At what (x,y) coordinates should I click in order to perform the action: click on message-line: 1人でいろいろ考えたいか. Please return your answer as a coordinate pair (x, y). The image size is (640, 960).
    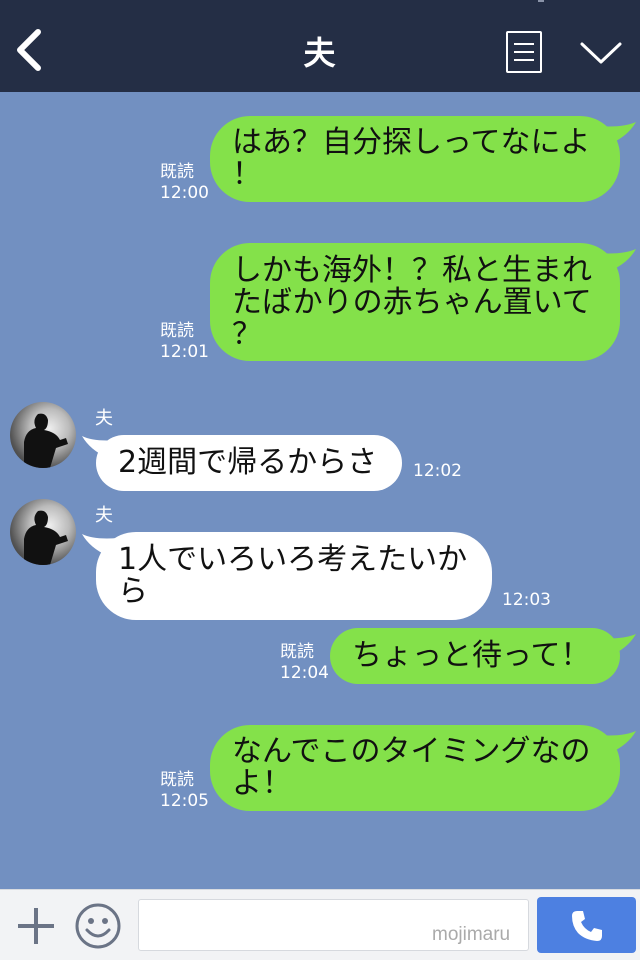
    Looking at the image, I should click on (293, 559).